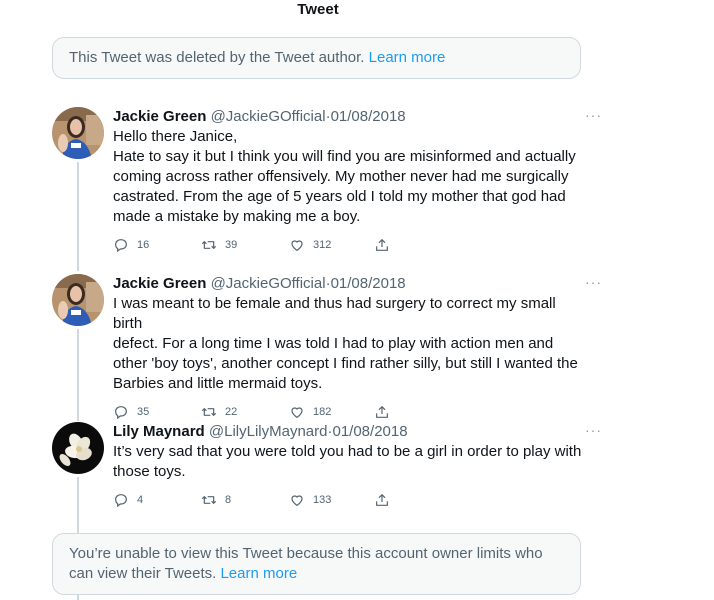 The height and width of the screenshot is (600, 714). I want to click on text-line: Hello there Janice,, so click(175, 136).